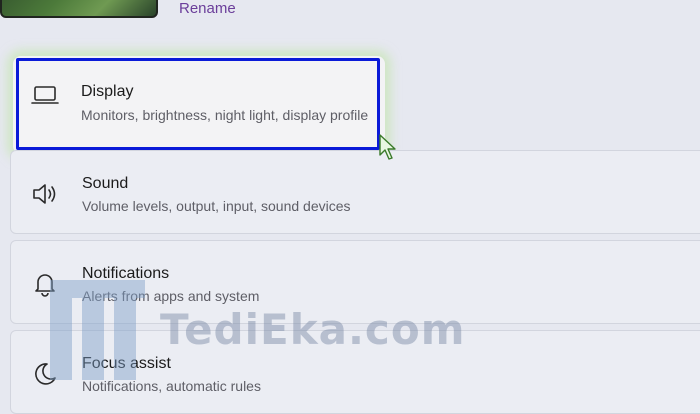 This screenshot has width=700, height=414. I want to click on settings-item-subtitle: Notifications, automatic rules, so click(171, 386).